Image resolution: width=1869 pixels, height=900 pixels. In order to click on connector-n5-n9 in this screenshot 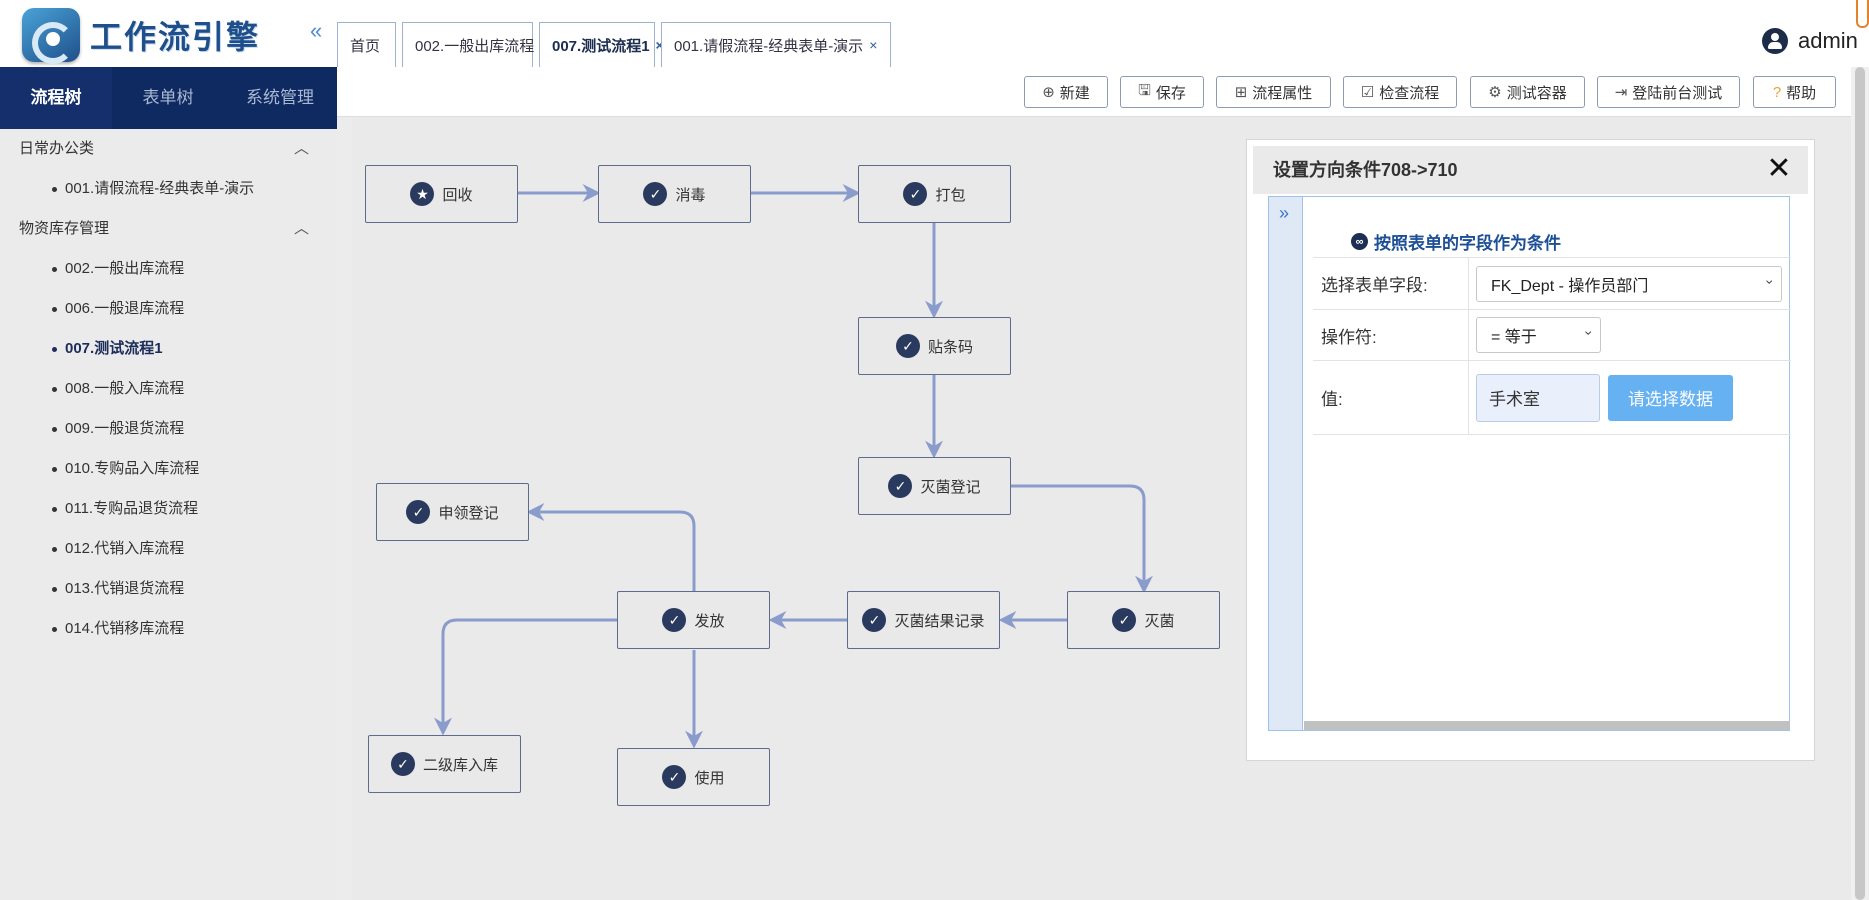, I will do `click(1081, 539)`.